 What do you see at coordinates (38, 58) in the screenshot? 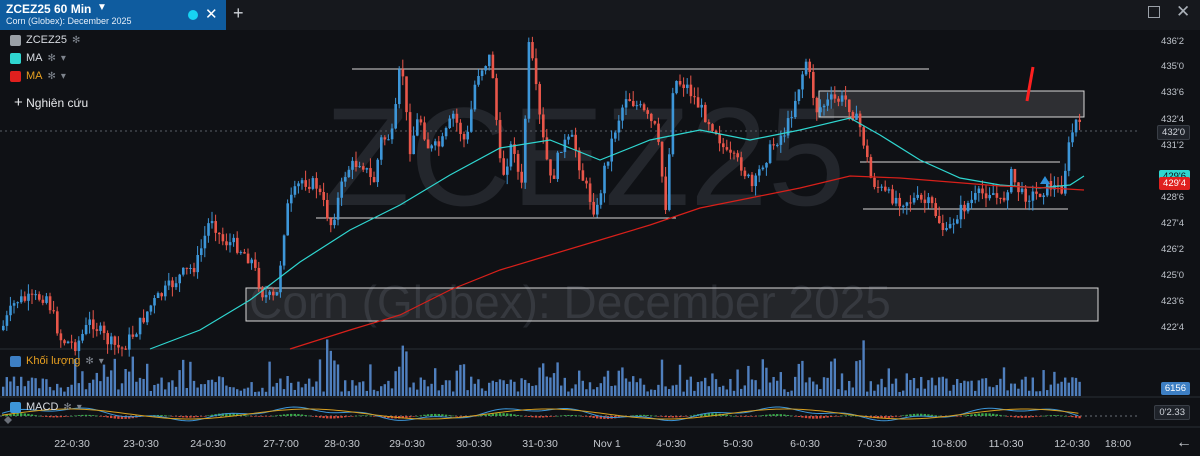
I see `legend-ma-fast: MA ✻ ▾` at bounding box center [38, 58].